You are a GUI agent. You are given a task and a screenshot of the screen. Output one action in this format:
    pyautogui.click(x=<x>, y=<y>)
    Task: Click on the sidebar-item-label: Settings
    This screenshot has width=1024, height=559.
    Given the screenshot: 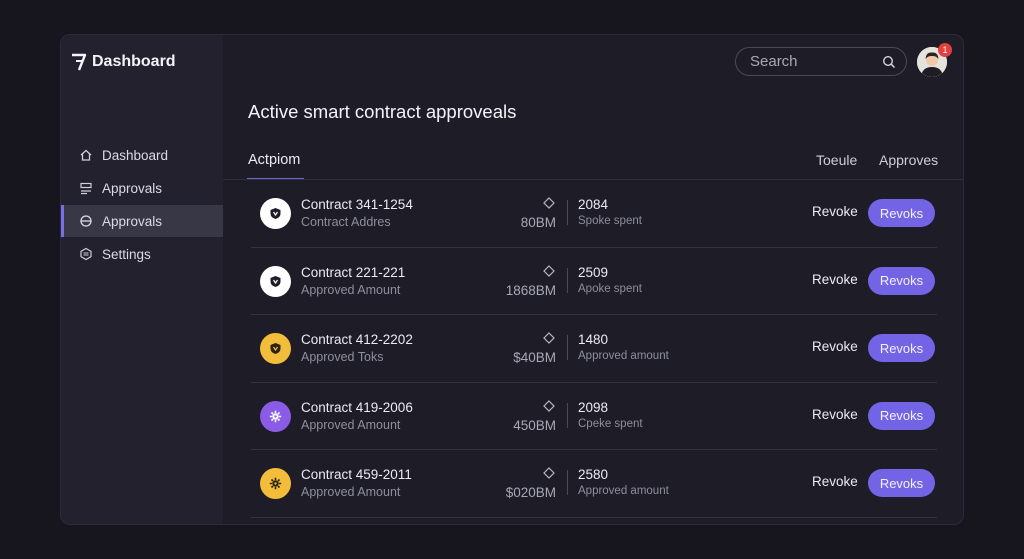 What is the action you would take?
    pyautogui.click(x=126, y=254)
    